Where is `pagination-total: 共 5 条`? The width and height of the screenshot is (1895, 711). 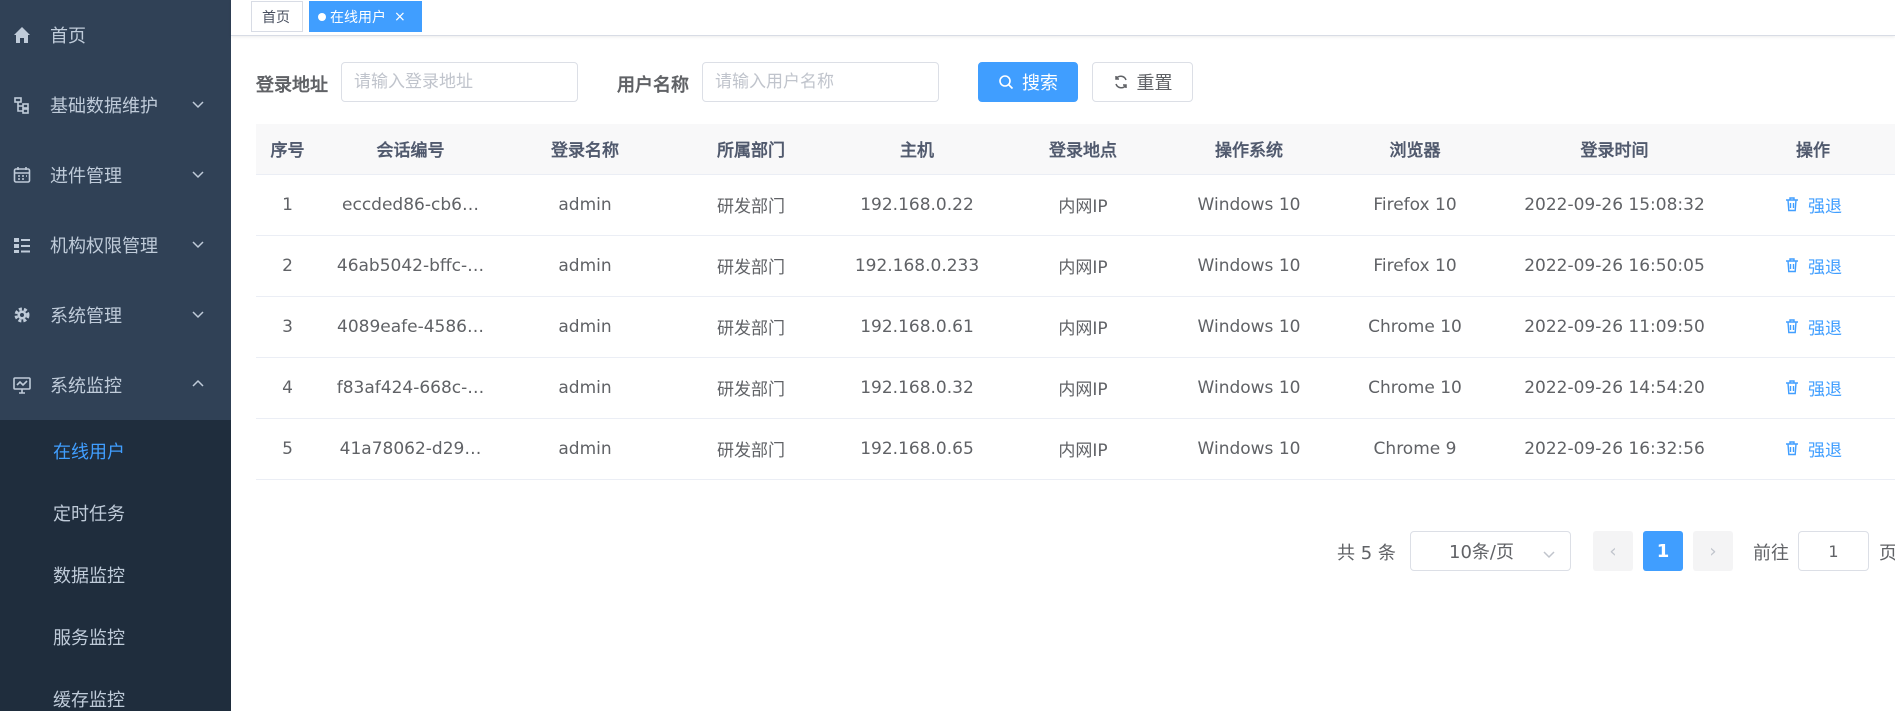 pagination-total: 共 5 条 is located at coordinates (1366, 553).